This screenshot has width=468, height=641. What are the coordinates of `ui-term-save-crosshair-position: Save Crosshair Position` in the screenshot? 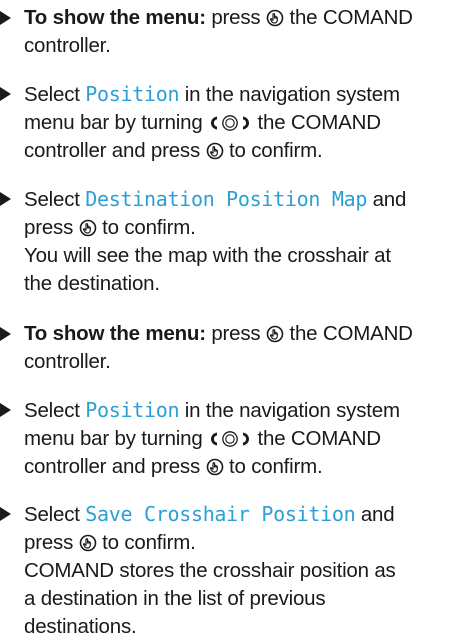 It's located at (220, 514).